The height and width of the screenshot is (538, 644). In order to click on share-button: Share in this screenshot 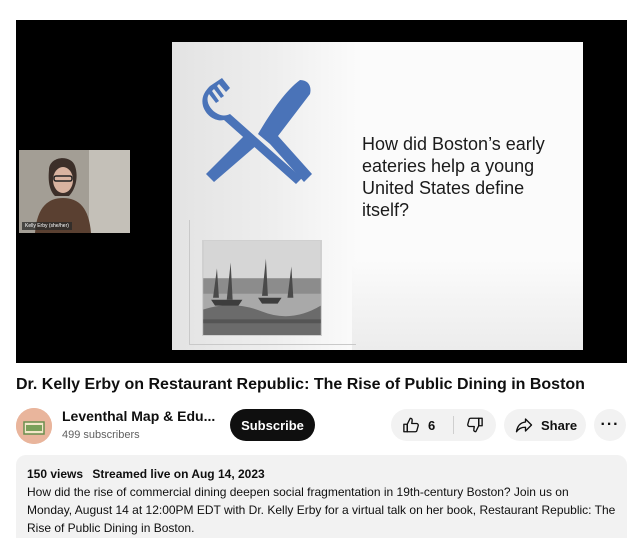, I will do `click(545, 425)`.